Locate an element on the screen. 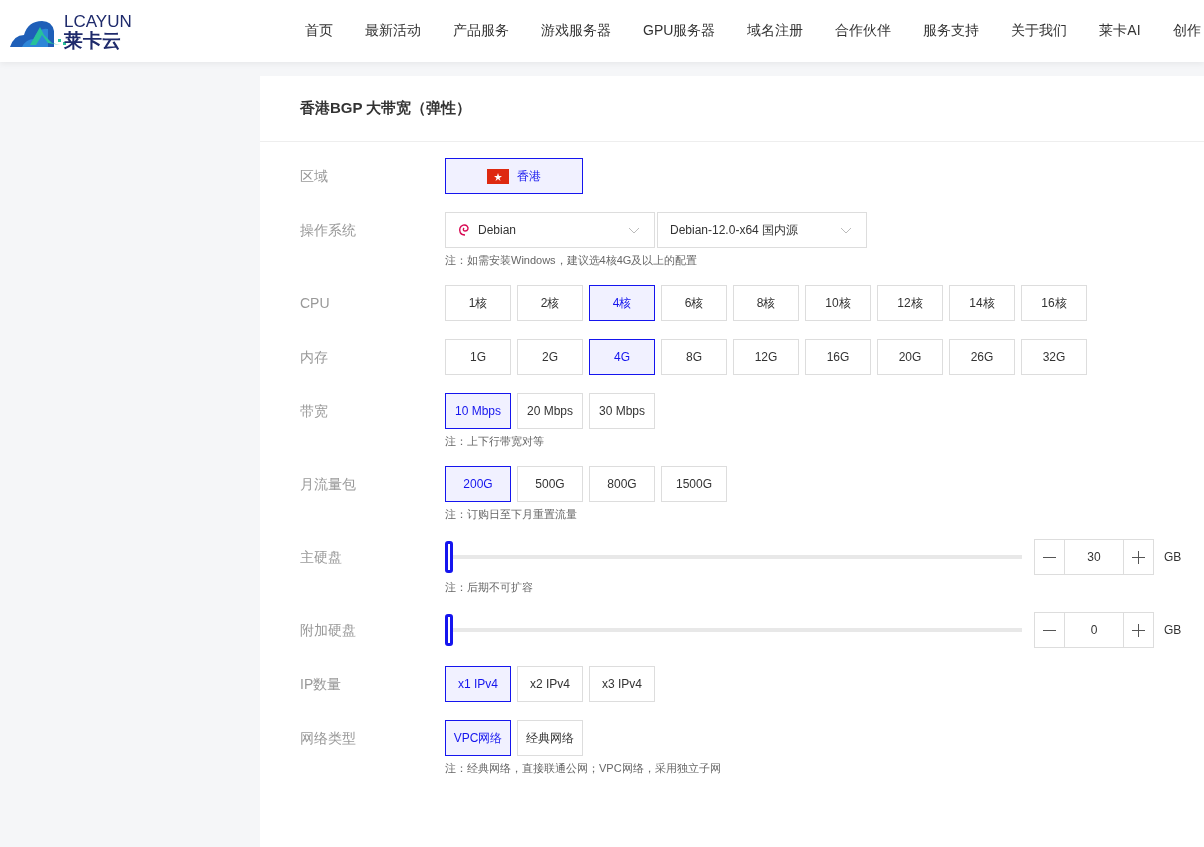 The height and width of the screenshot is (847, 1204). option-button: 香港 is located at coordinates (514, 176).